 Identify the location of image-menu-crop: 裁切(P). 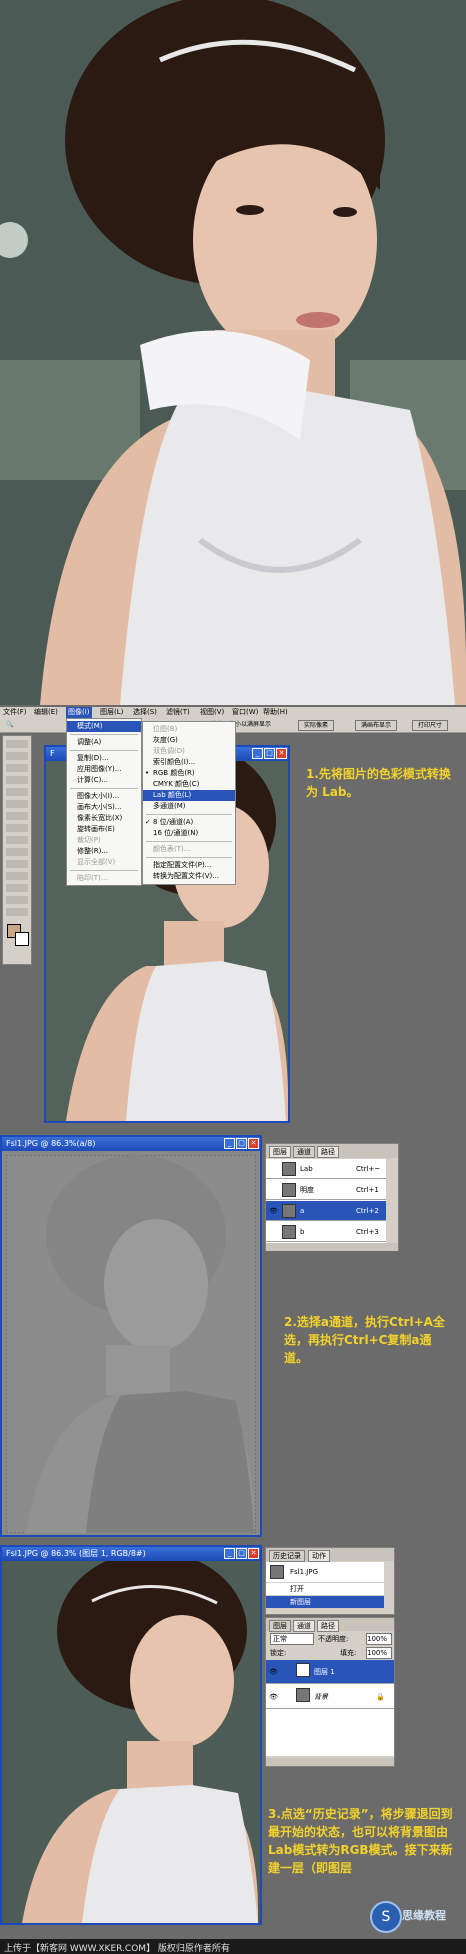
(104, 840).